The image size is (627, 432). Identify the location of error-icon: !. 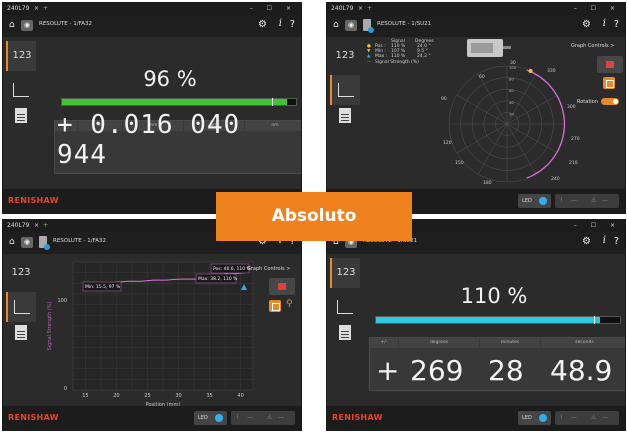
(561, 200).